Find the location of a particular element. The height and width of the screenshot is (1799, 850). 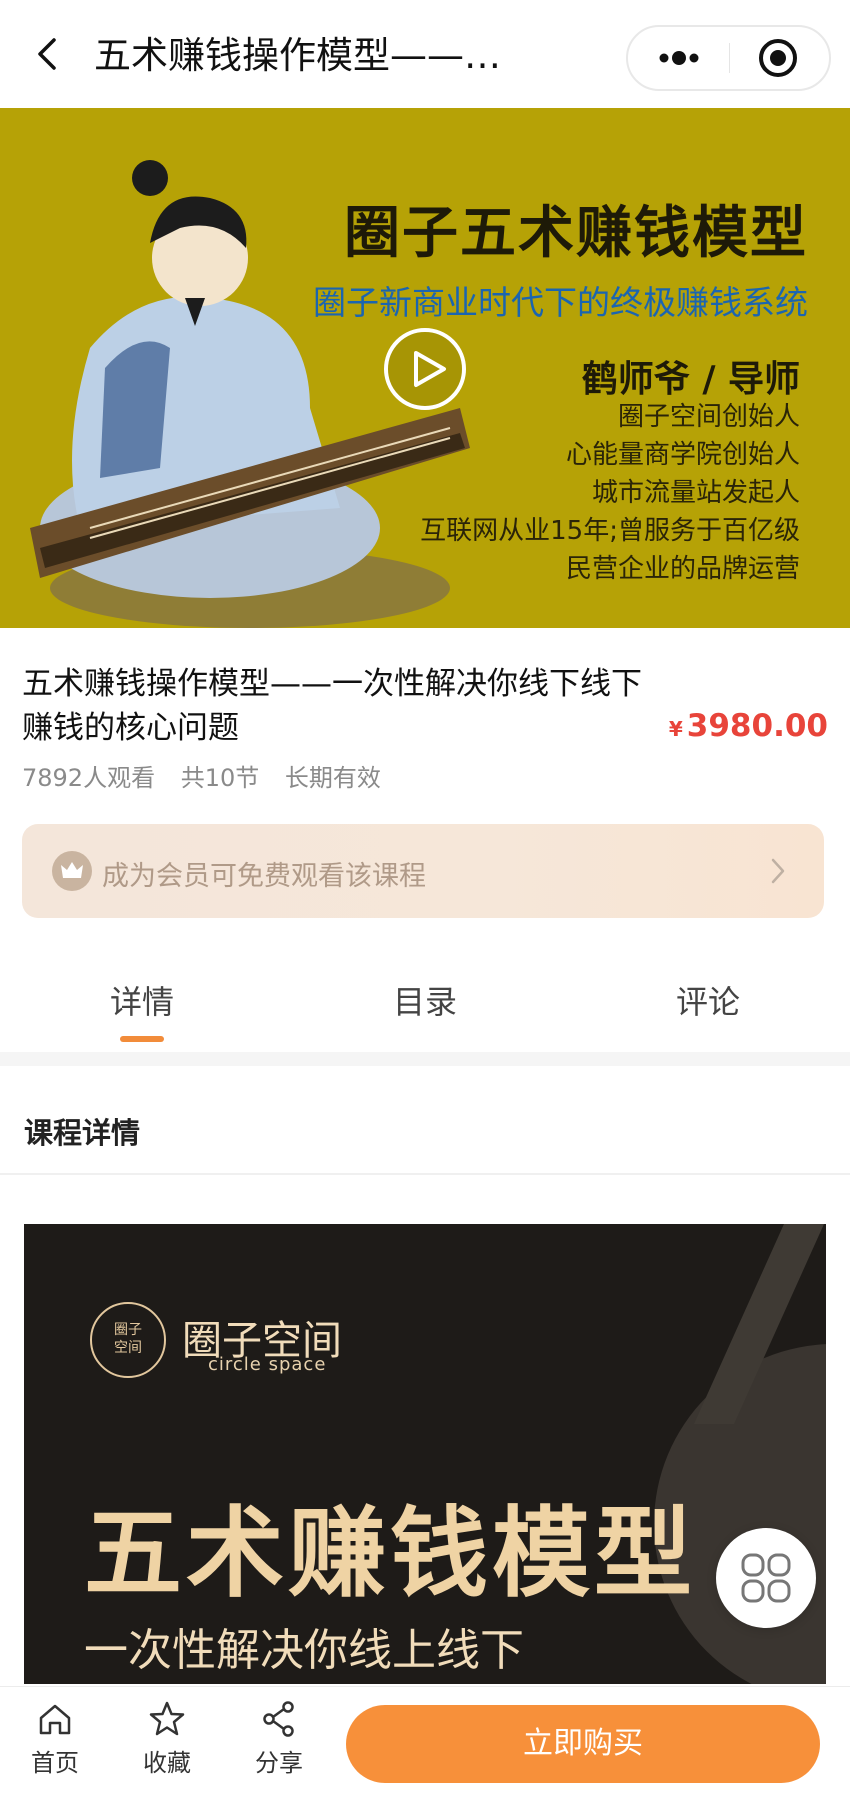

poster-title: 五术赚钱模型 is located at coordinates (390, 1554).